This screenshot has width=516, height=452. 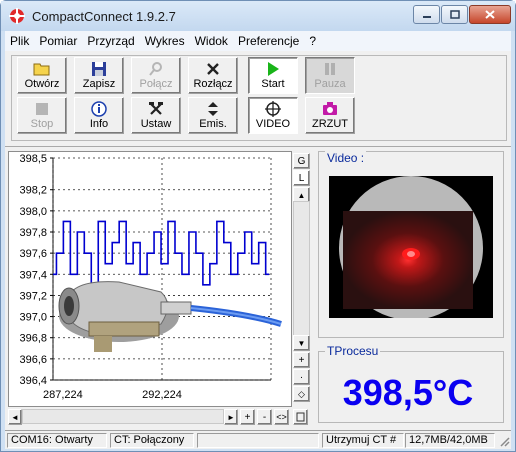 I want to click on minimize-icon, so click(x=426, y=16).